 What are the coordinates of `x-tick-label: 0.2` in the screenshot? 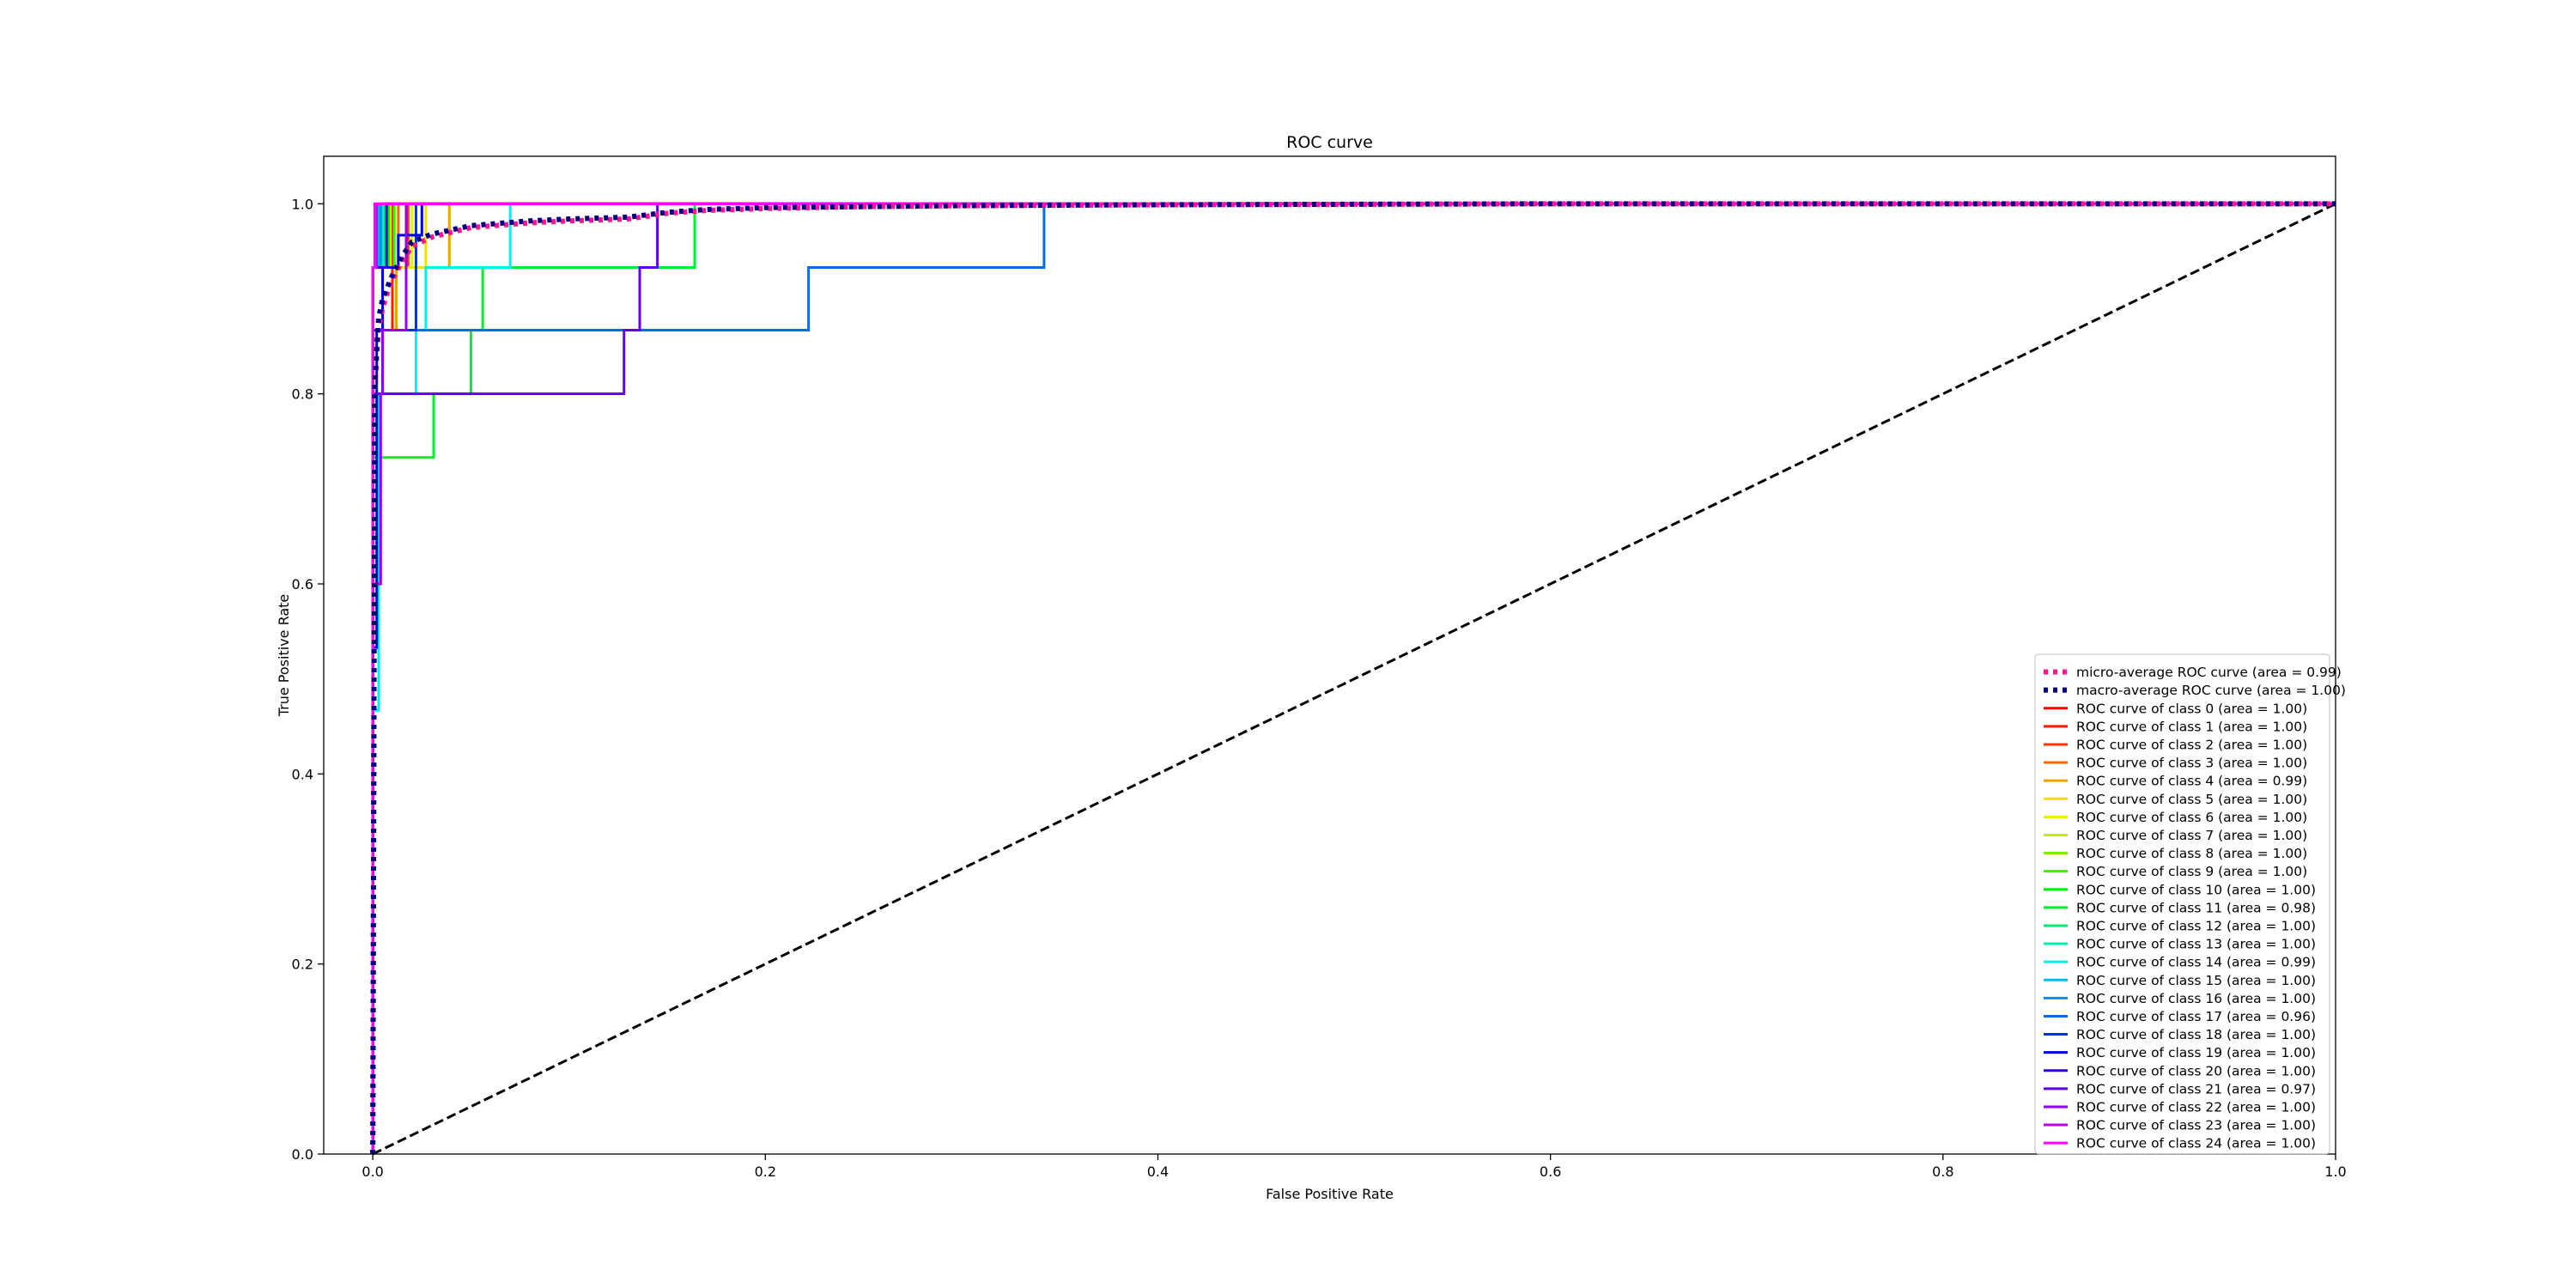 It's located at (766, 1171).